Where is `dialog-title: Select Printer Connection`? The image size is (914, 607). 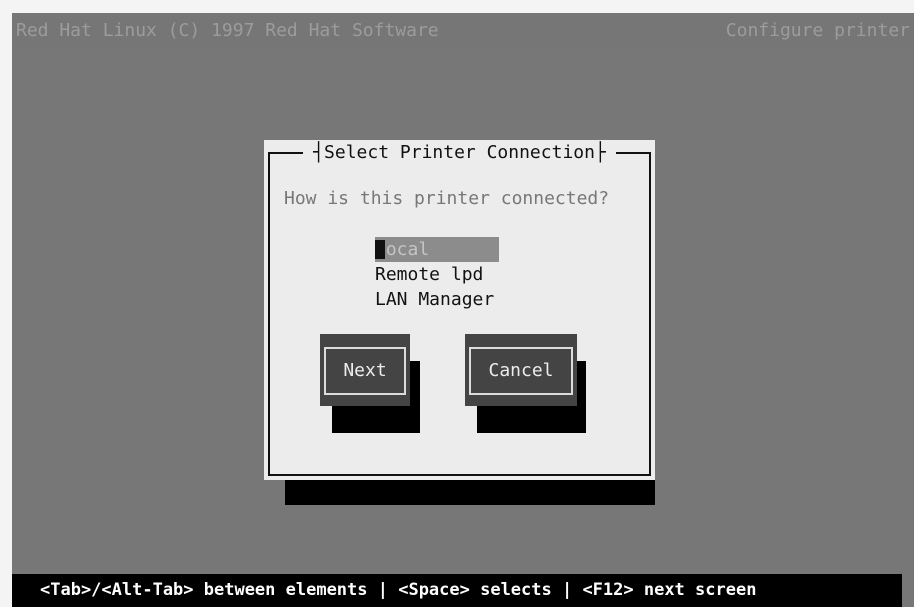 dialog-title: Select Printer Connection is located at coordinates (459, 153).